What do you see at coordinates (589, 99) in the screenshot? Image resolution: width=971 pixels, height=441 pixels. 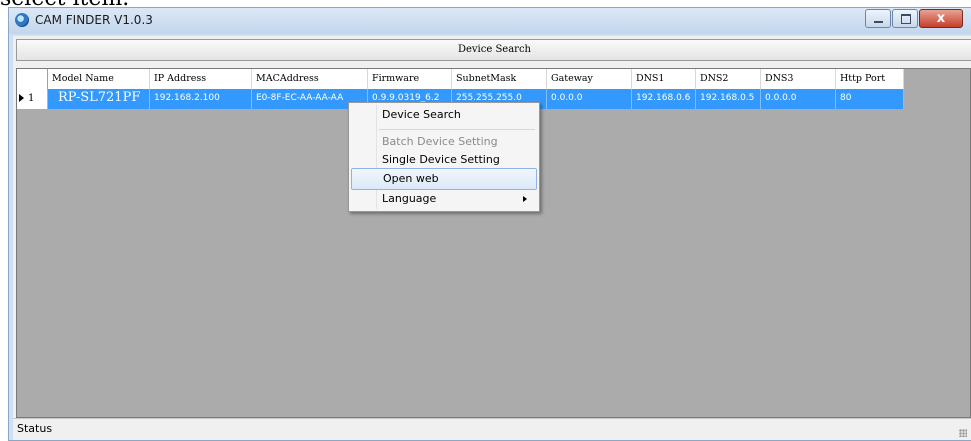 I see `cell-gateway: 0.0.0.0` at bounding box center [589, 99].